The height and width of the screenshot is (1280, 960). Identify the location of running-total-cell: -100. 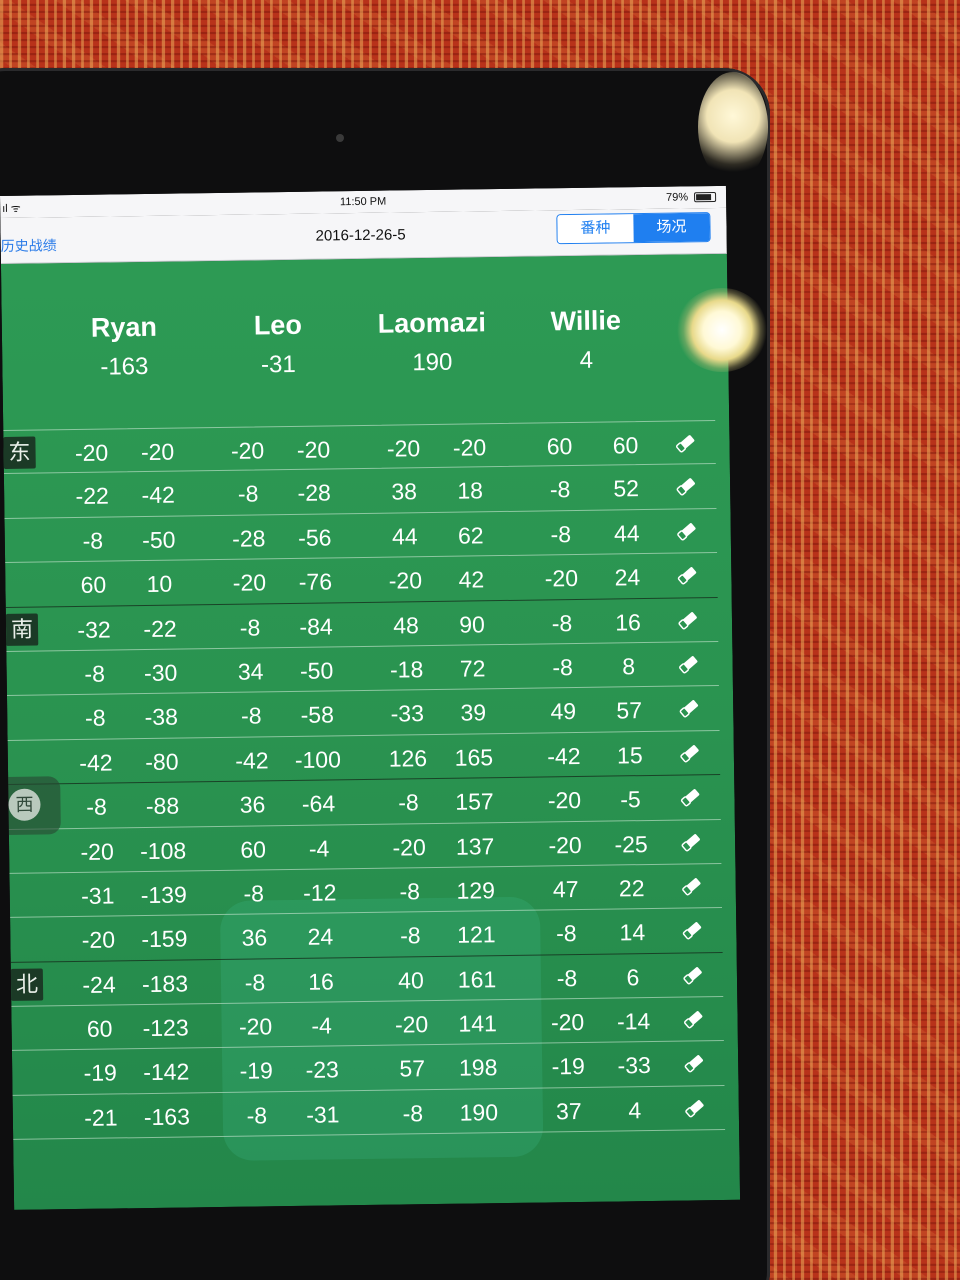
(318, 759).